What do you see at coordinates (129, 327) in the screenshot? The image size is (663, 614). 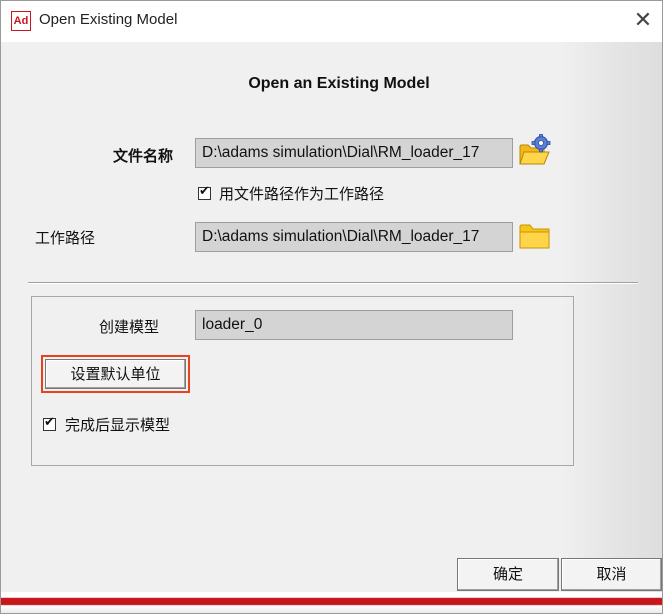 I see `create-model-label: 创建模型` at bounding box center [129, 327].